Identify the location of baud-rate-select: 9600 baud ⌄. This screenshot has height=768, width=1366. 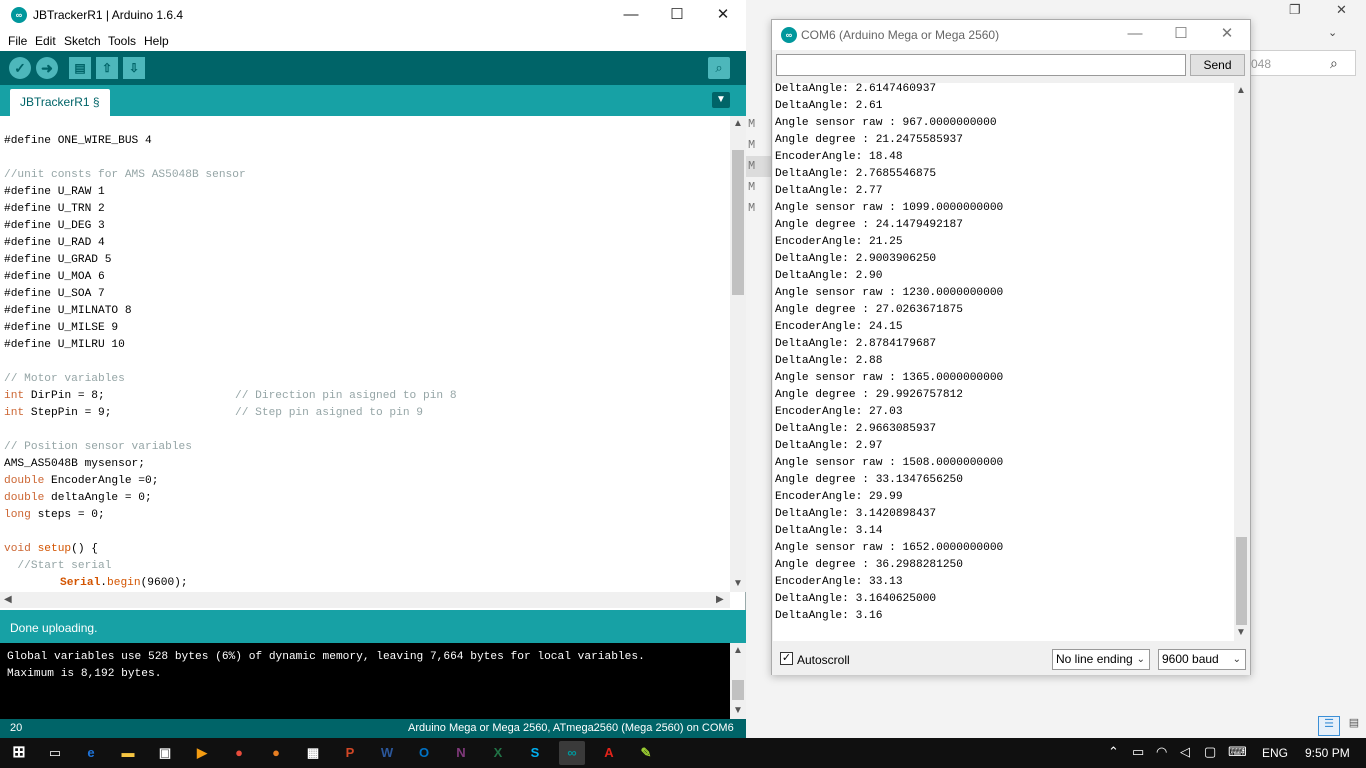
(1202, 659).